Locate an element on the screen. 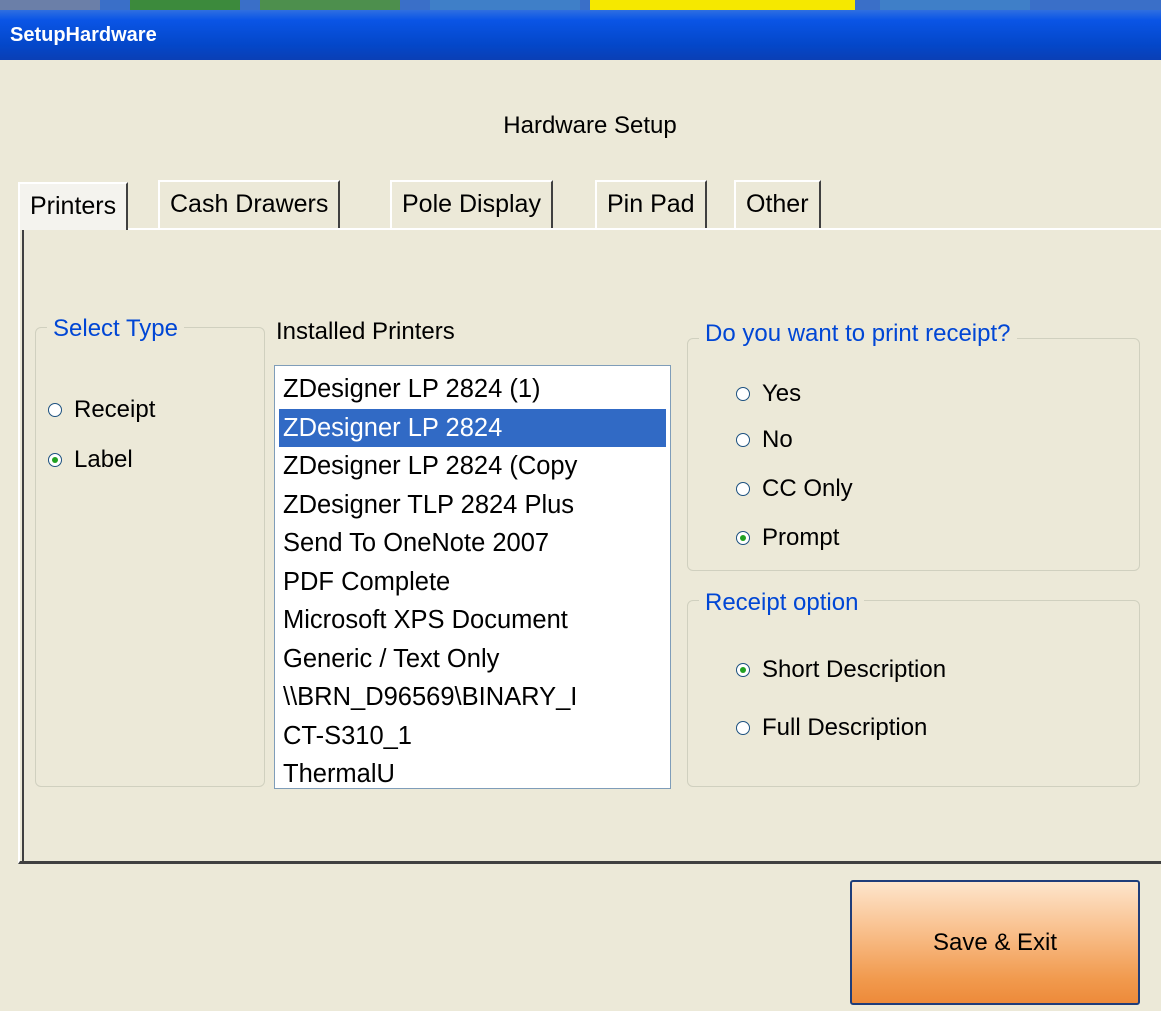  receipt-option-group is located at coordinates (913, 693).